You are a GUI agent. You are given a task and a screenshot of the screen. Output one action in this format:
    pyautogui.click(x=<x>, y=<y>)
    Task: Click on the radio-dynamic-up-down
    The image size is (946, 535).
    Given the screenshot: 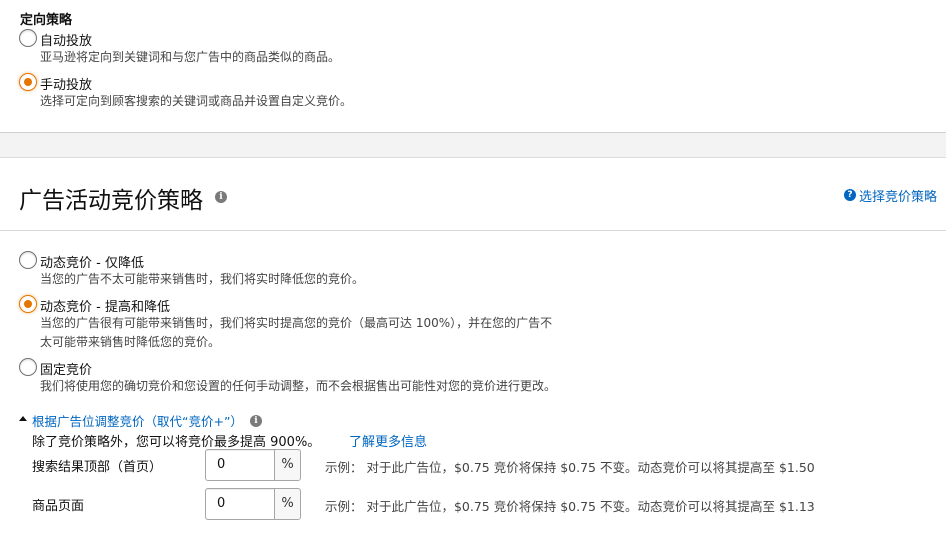 What is the action you would take?
    pyautogui.click(x=28, y=304)
    